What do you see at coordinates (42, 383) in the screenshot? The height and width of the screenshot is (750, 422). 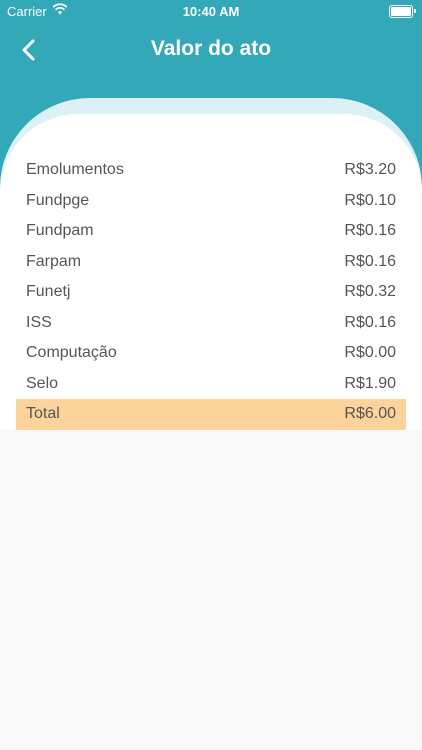 I see `fee-label: Selo` at bounding box center [42, 383].